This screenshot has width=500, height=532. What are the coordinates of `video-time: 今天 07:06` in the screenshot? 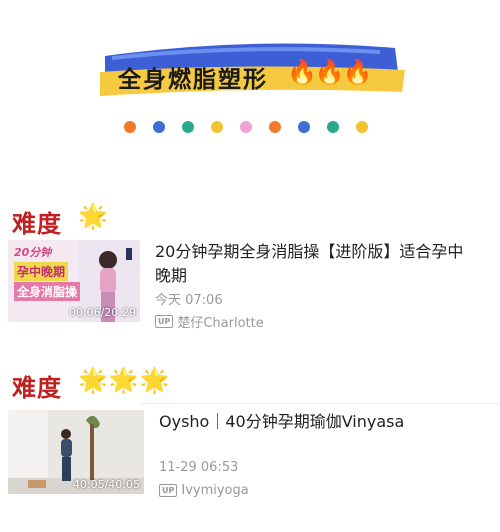 It's located at (189, 300).